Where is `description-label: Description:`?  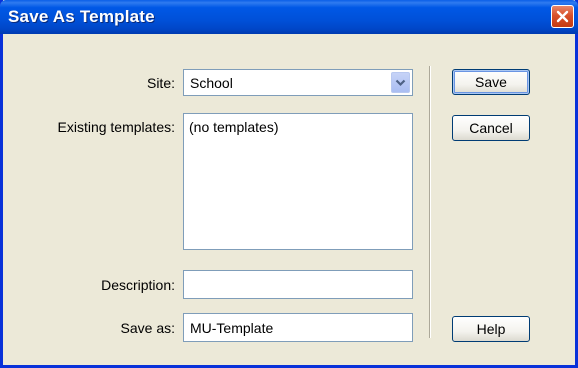
description-label: Description: is located at coordinates (138, 285).